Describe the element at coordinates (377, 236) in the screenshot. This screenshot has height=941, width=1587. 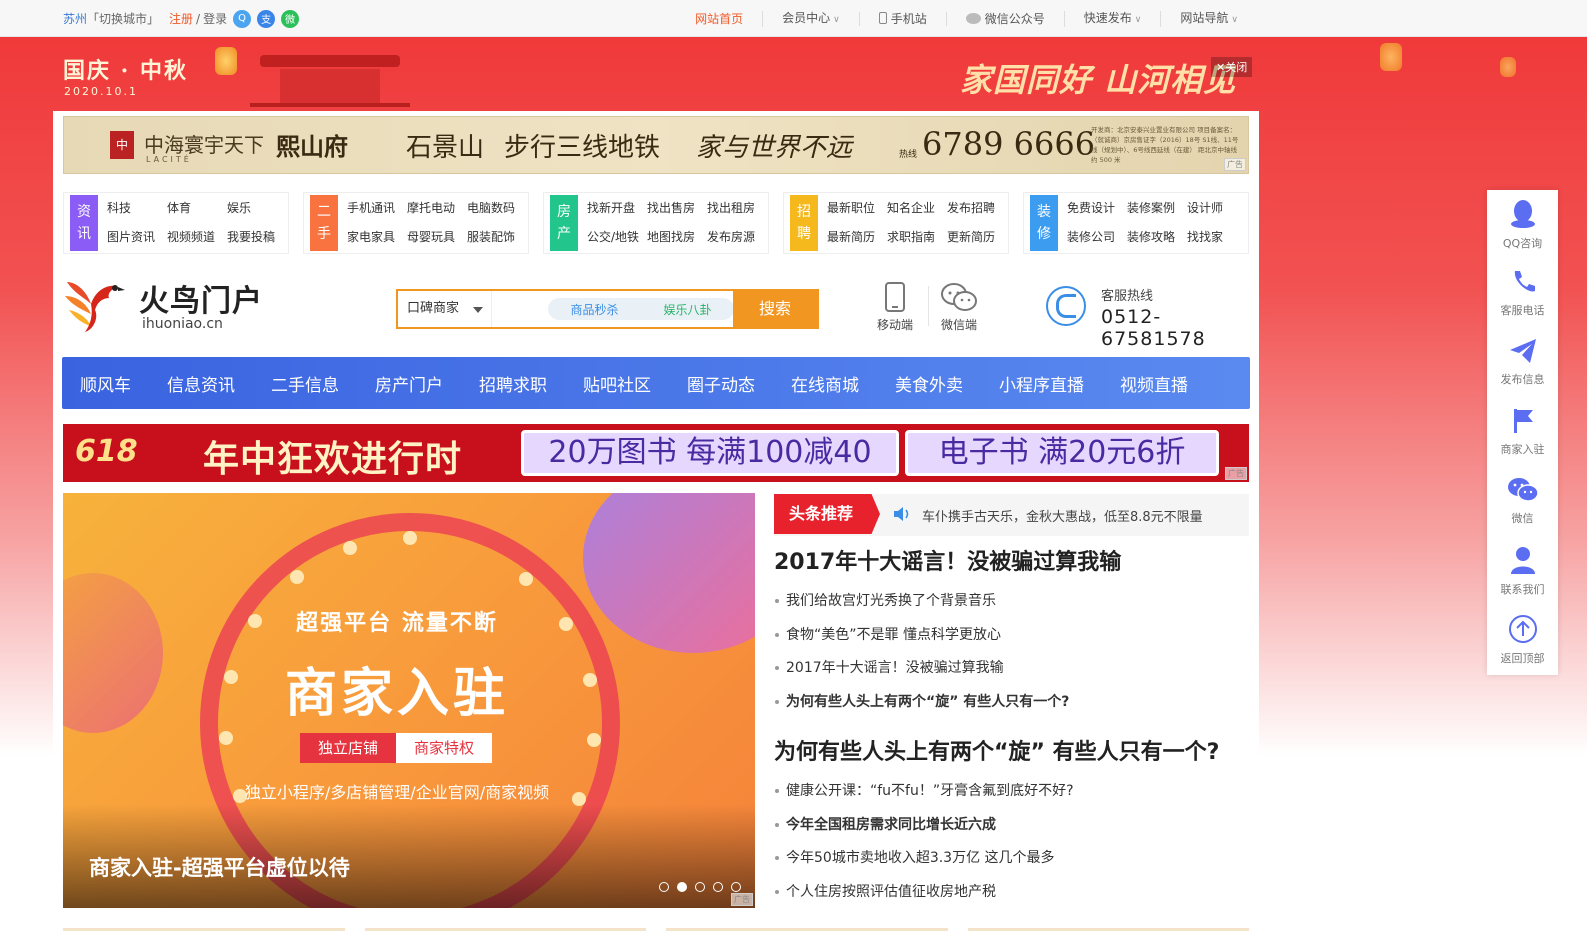
I see `category-link: 家电家具` at that location.